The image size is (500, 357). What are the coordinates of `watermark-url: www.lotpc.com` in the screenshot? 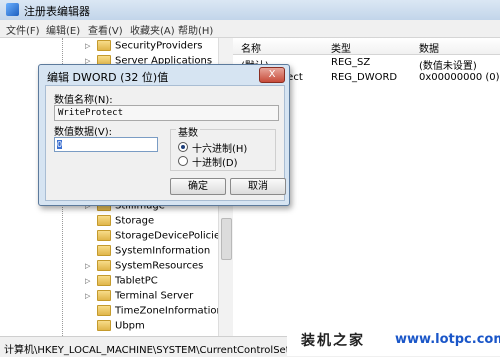 It's located at (447, 339).